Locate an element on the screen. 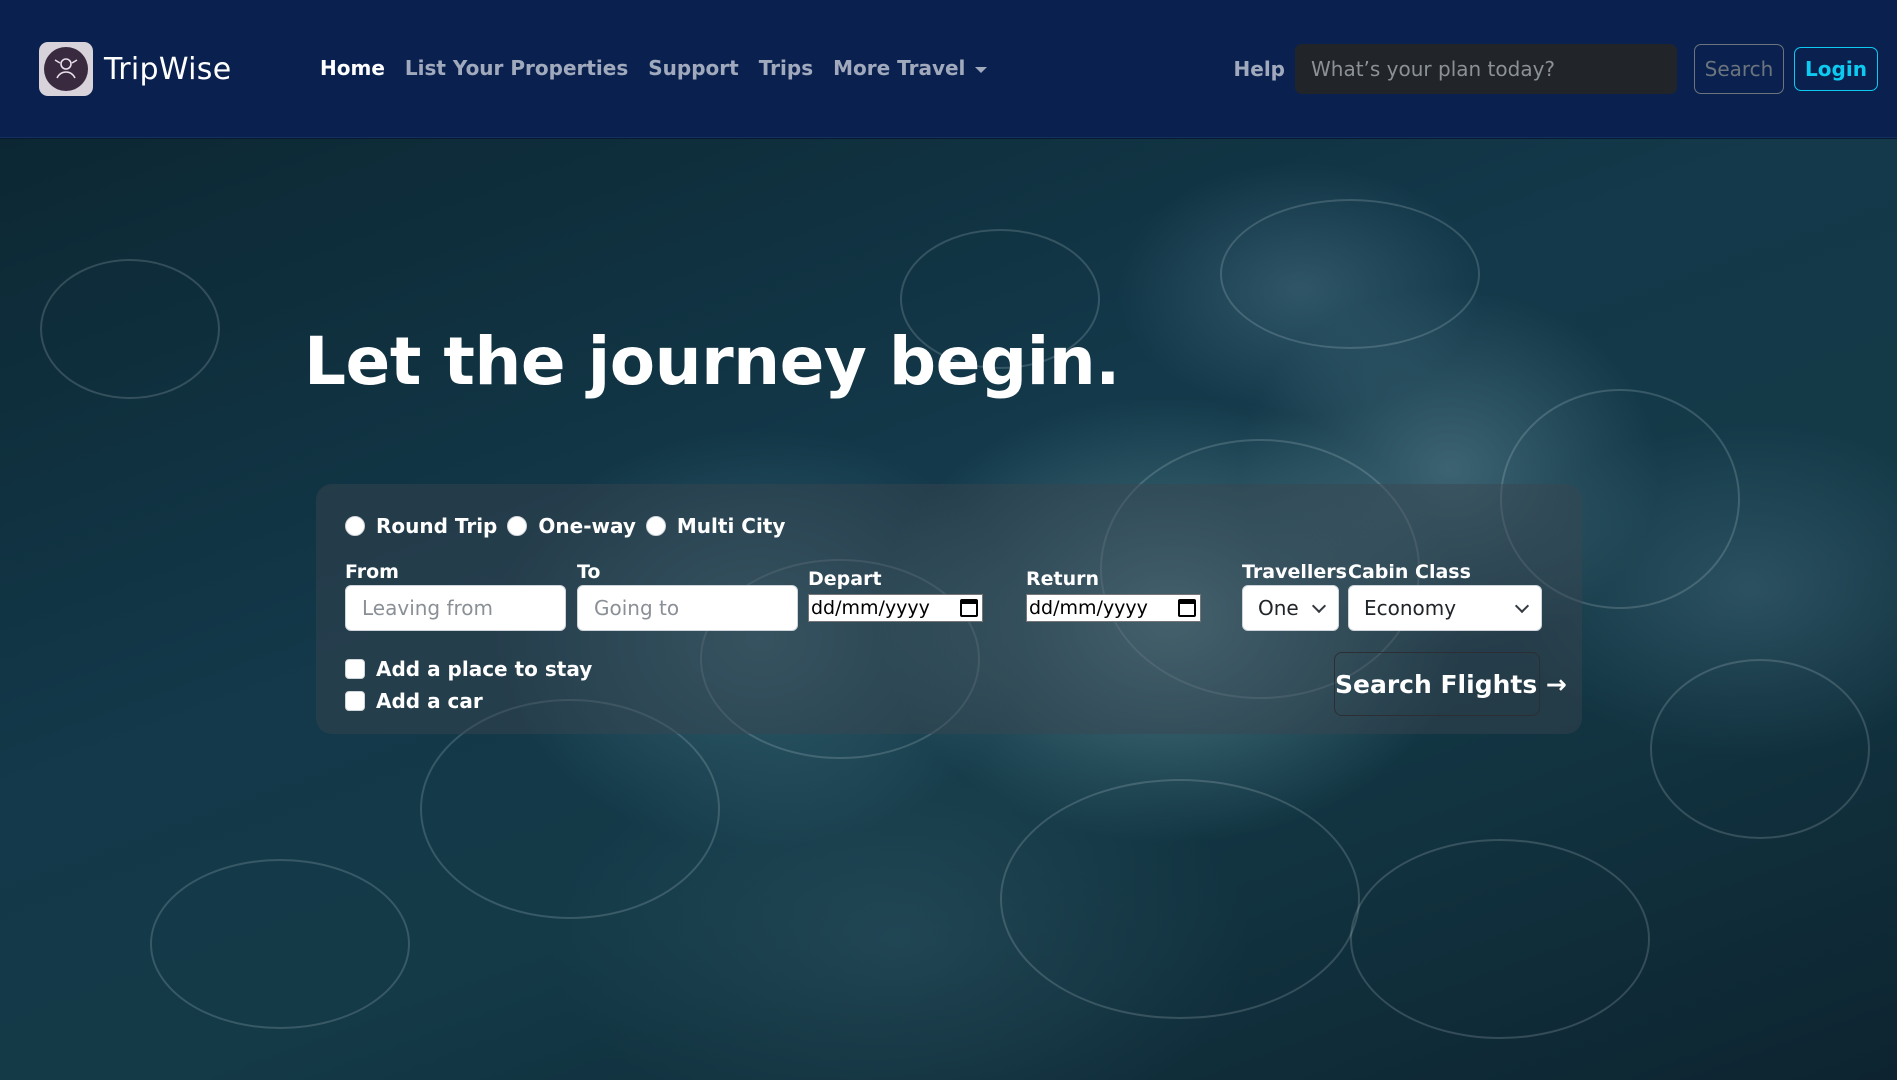 Image resolution: width=1897 pixels, height=1080 pixels. login-button: Login is located at coordinates (1836, 69).